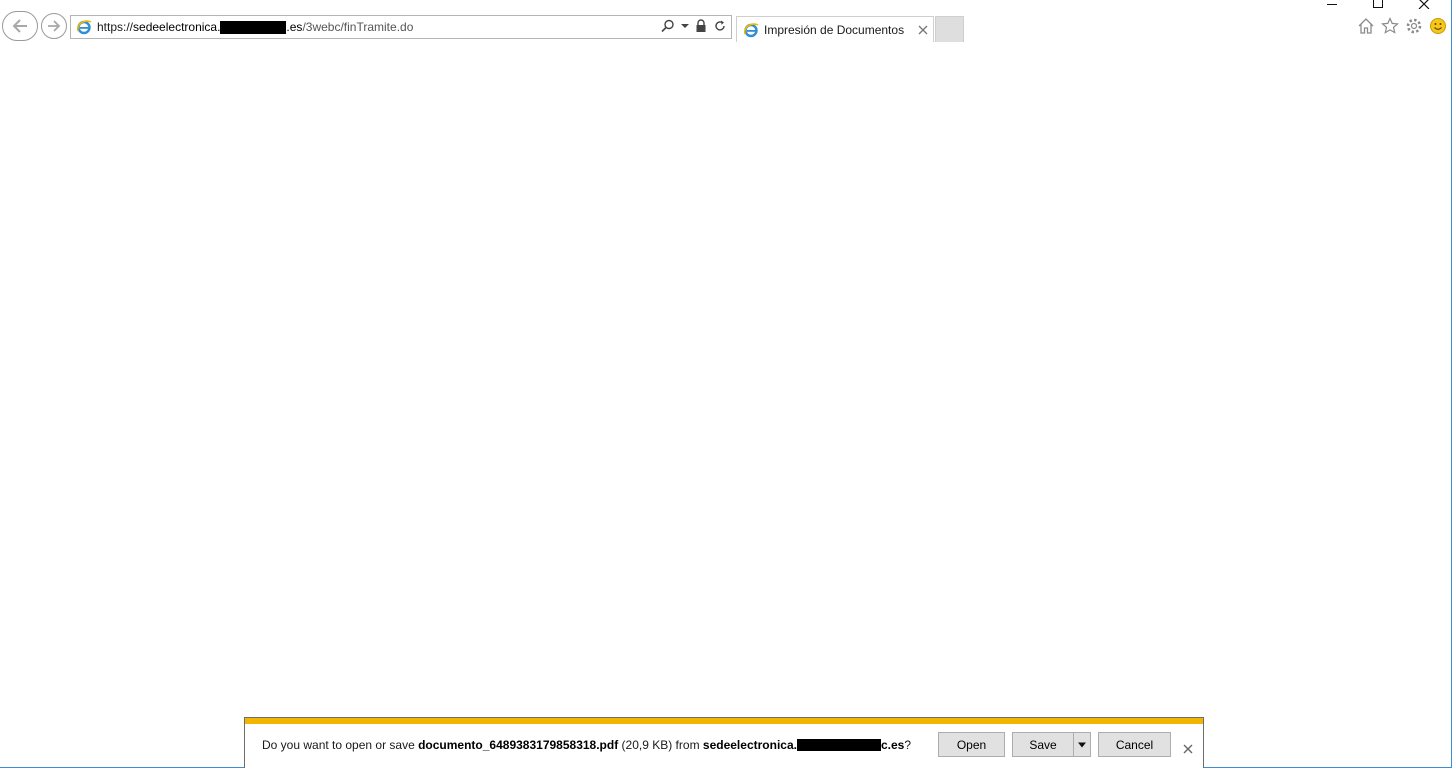  Describe the element at coordinates (177, 27) in the screenshot. I see `url-host-prefix: sedeelectronica.` at that location.